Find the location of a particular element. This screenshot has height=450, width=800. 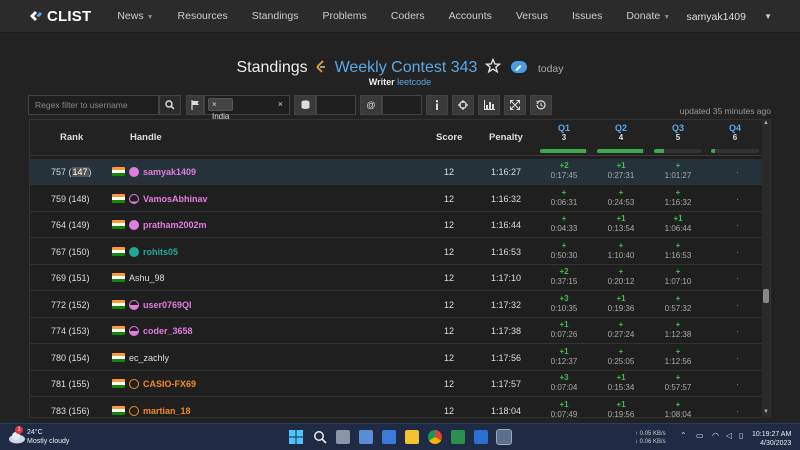

problem-result-q1: +0:06:31 is located at coordinates (564, 198).